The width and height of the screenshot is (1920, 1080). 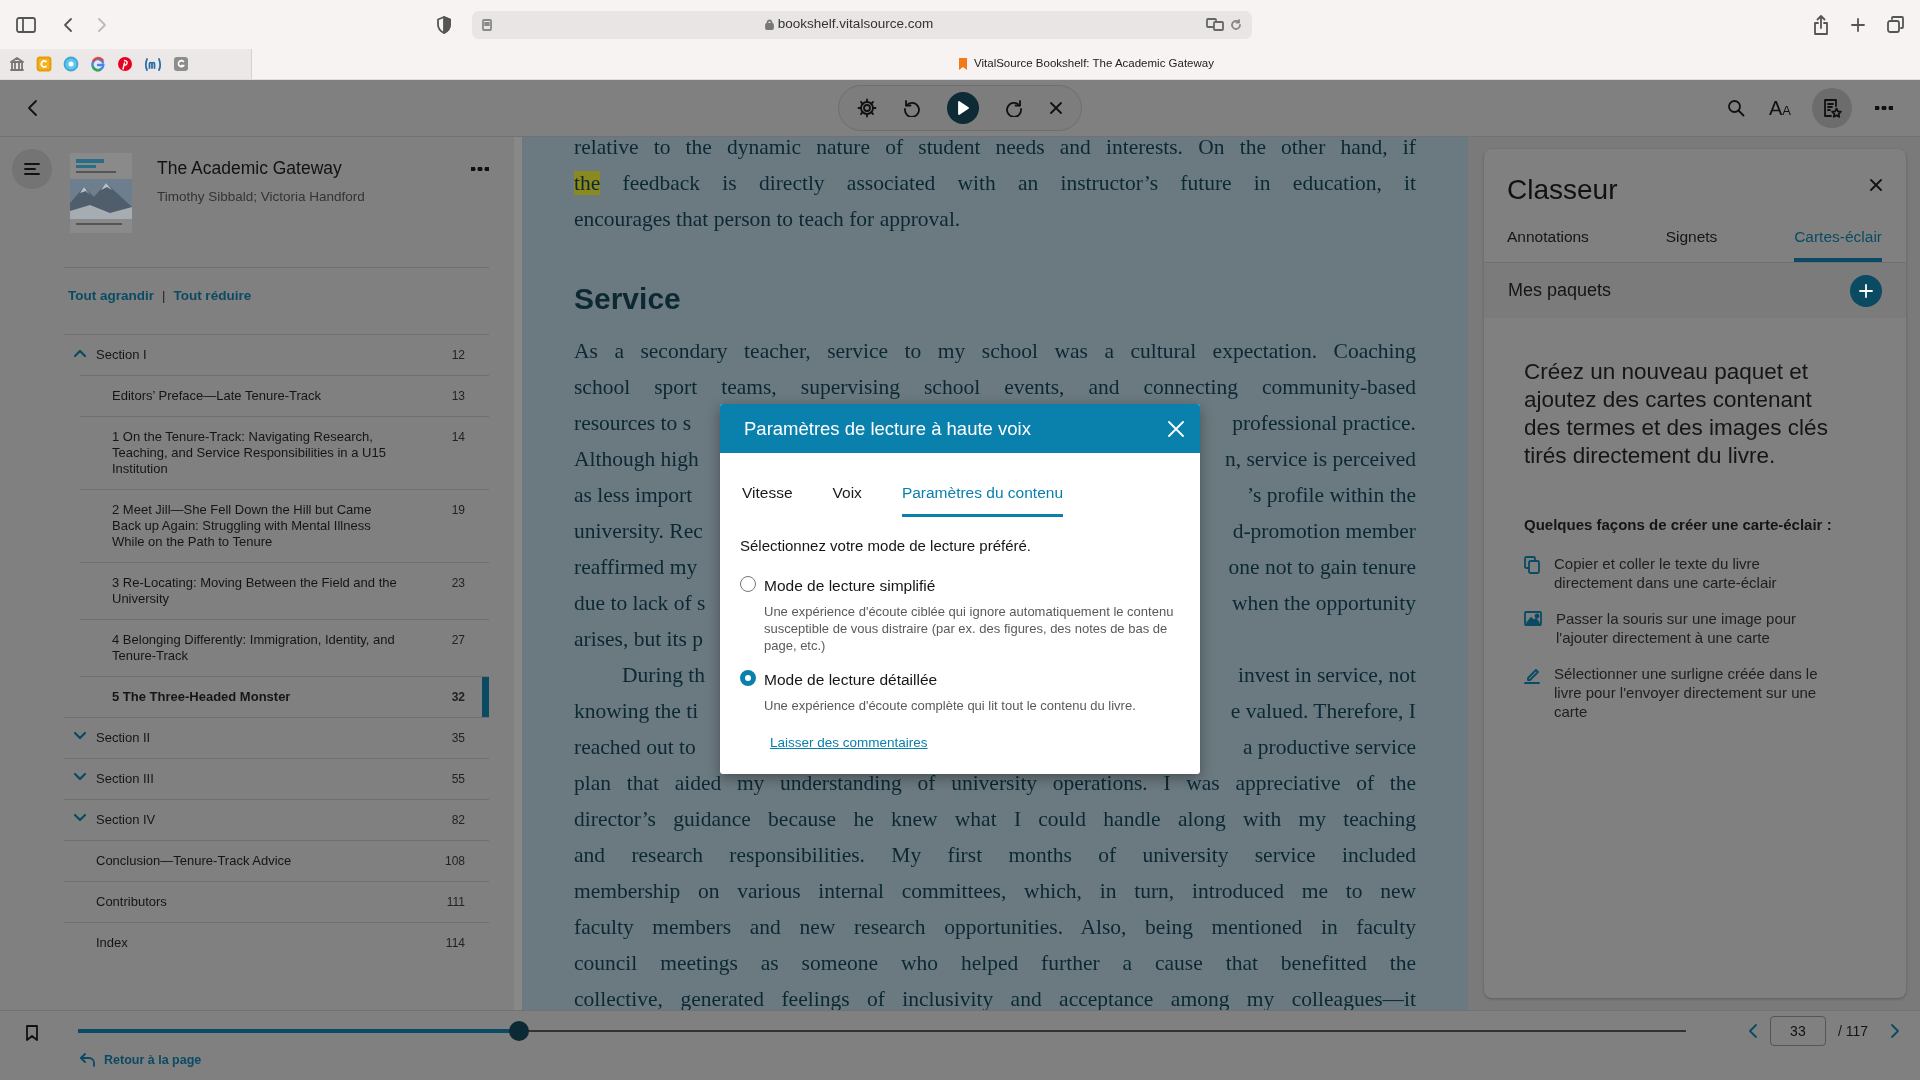 I want to click on bookmark-button, so click(x=32, y=1033).